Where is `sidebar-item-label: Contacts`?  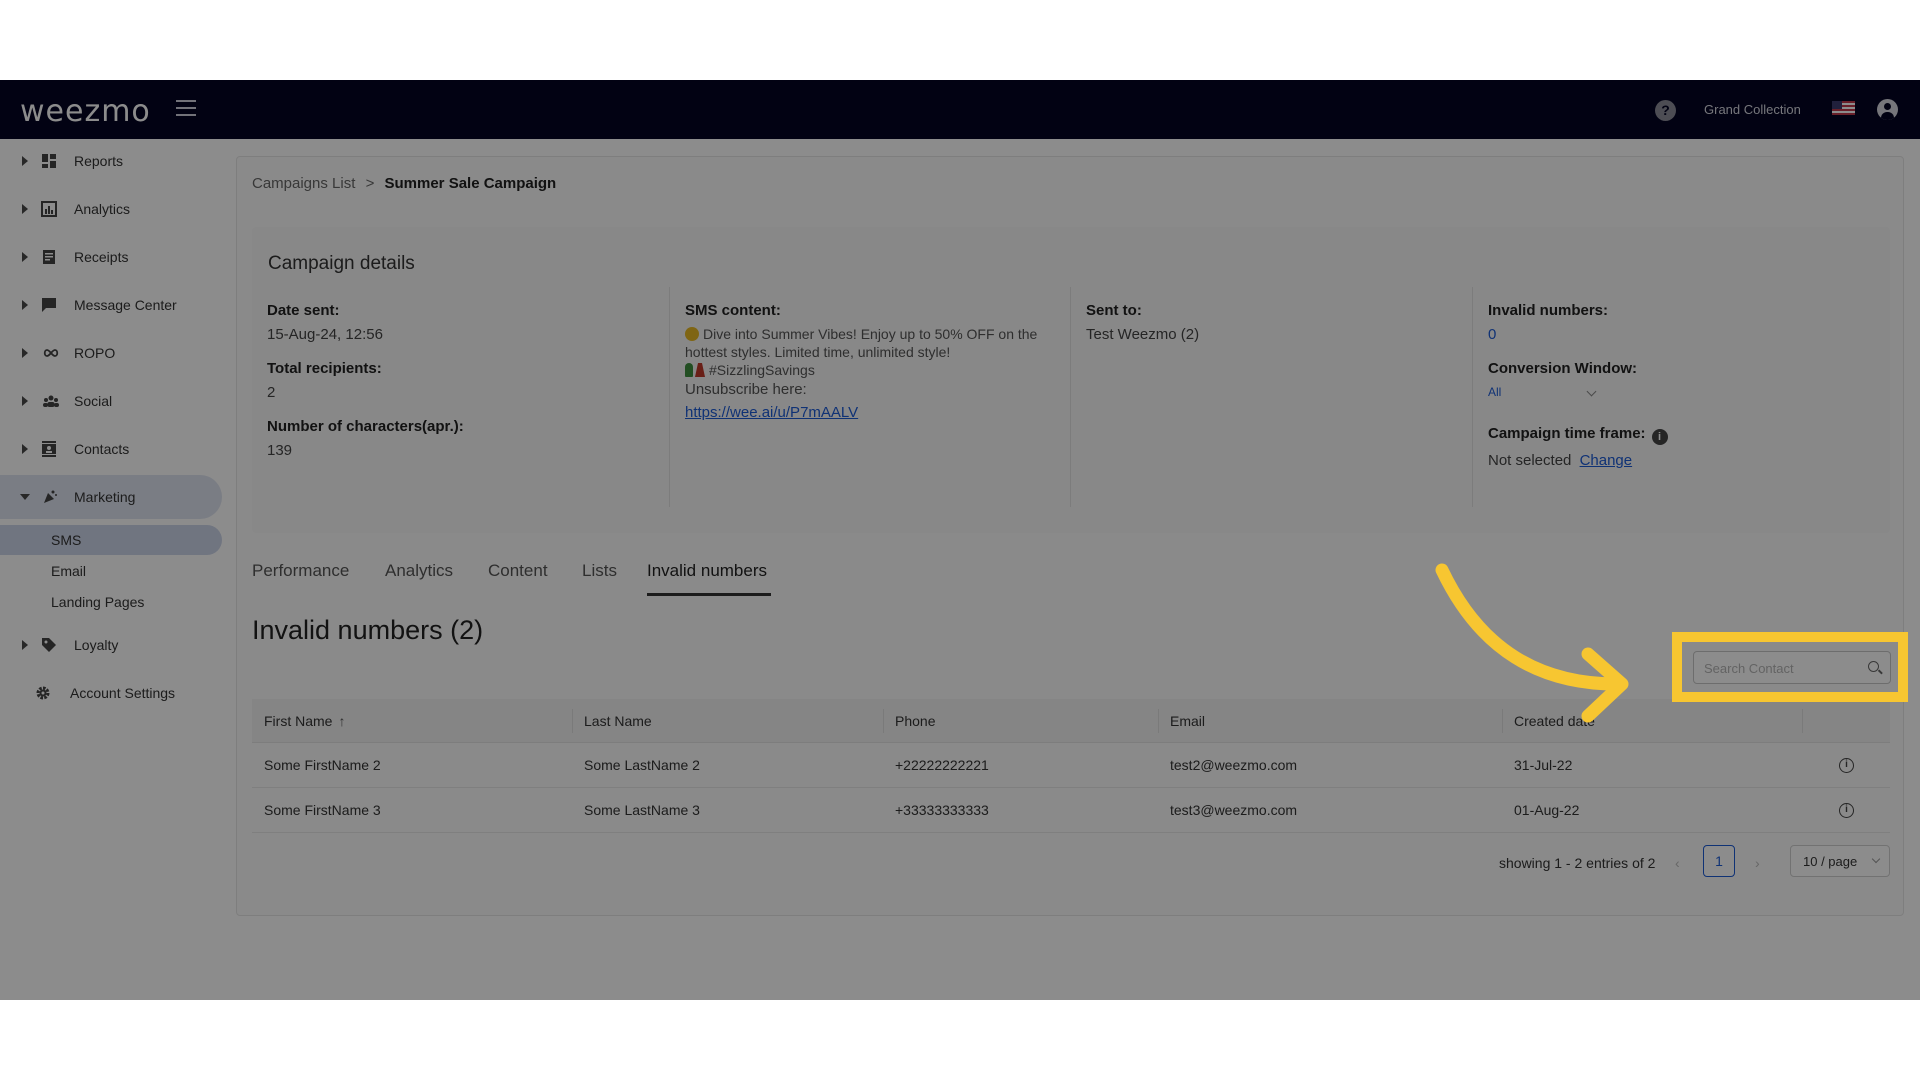
sidebar-item-label: Contacts is located at coordinates (102, 449).